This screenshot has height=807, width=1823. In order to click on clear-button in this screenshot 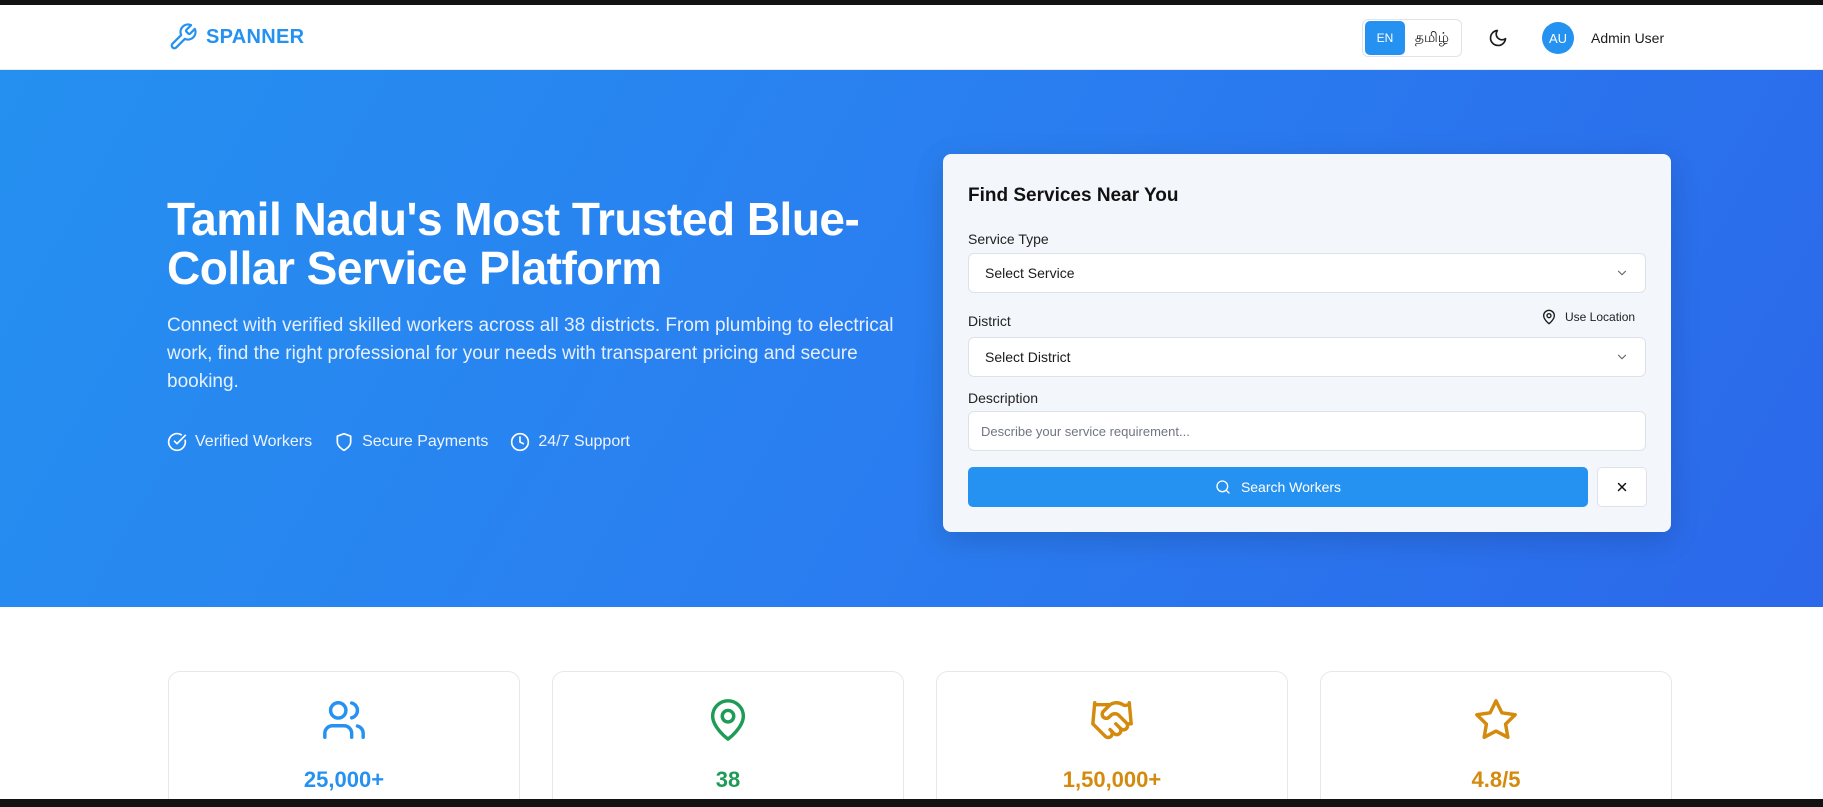, I will do `click(1622, 487)`.